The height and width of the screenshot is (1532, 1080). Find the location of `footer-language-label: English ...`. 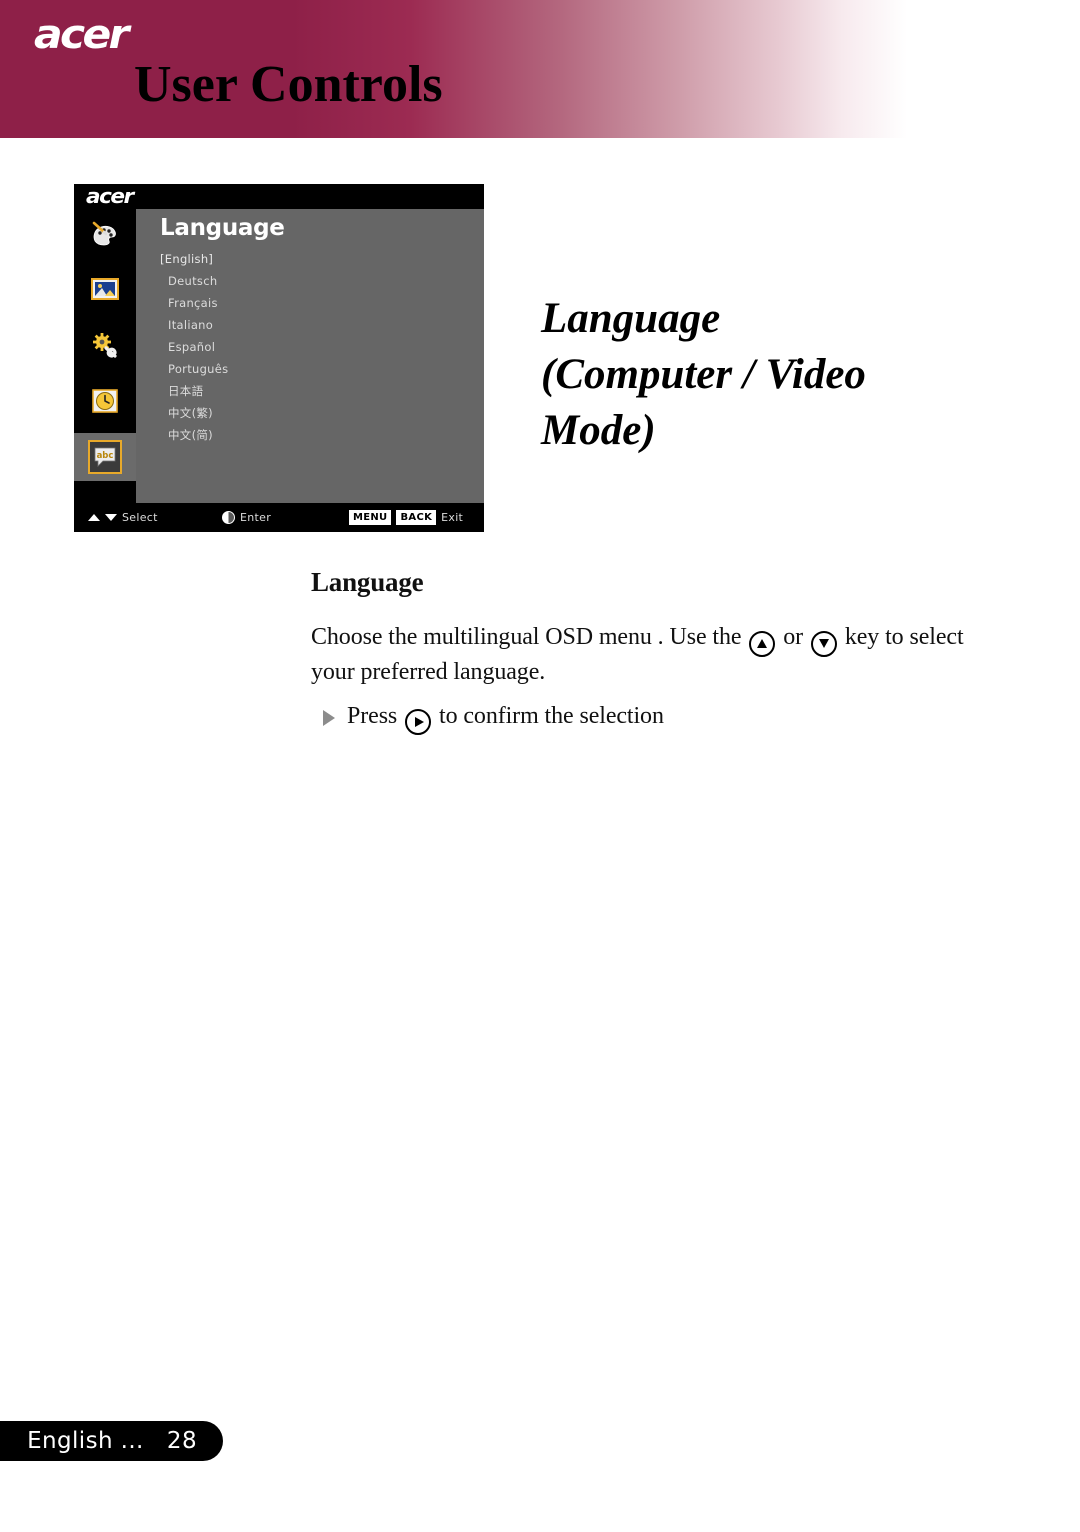

footer-language-label: English ... is located at coordinates (85, 1441).